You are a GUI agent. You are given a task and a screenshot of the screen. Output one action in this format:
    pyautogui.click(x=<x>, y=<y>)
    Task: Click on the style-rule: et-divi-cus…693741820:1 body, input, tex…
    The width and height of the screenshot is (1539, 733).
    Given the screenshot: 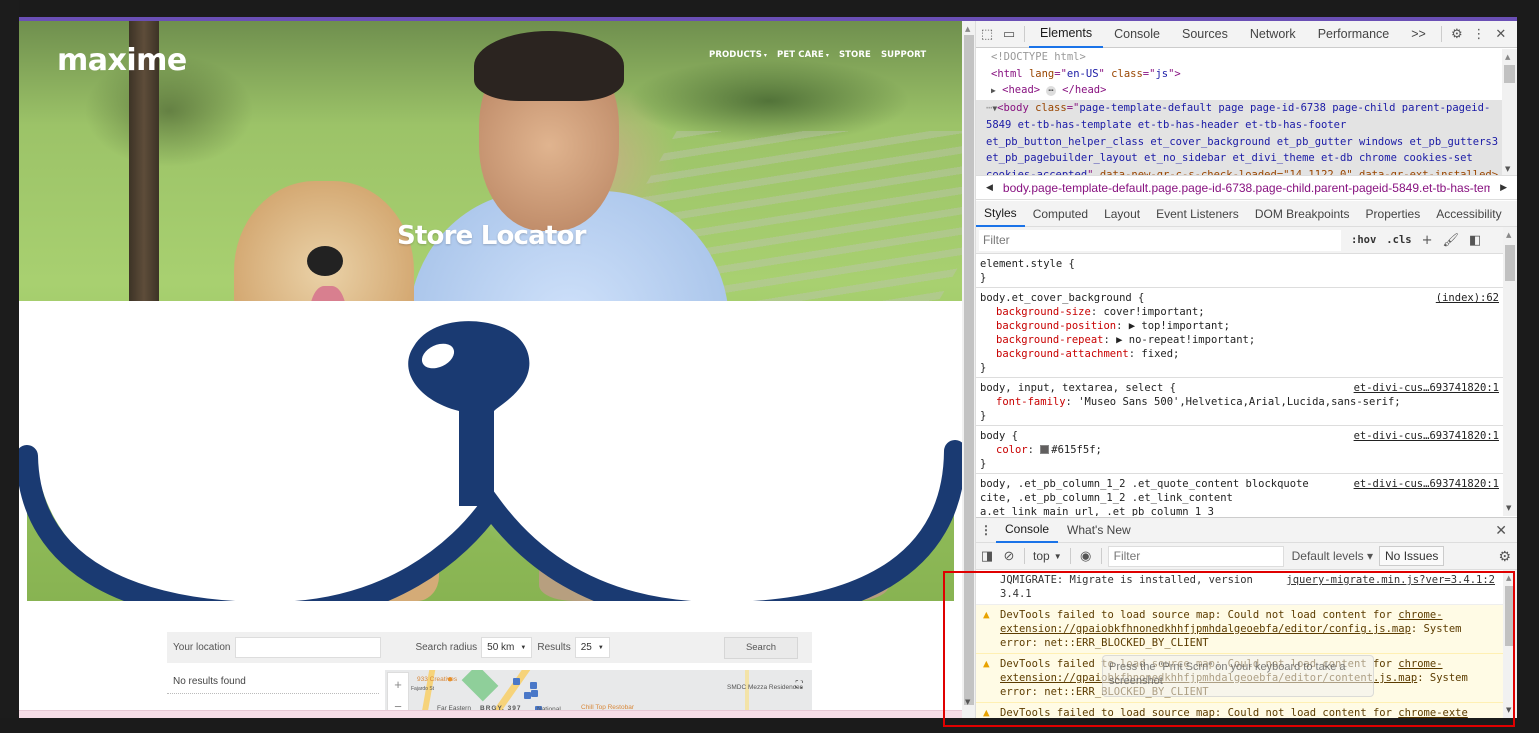 What is the action you would take?
    pyautogui.click(x=1239, y=402)
    